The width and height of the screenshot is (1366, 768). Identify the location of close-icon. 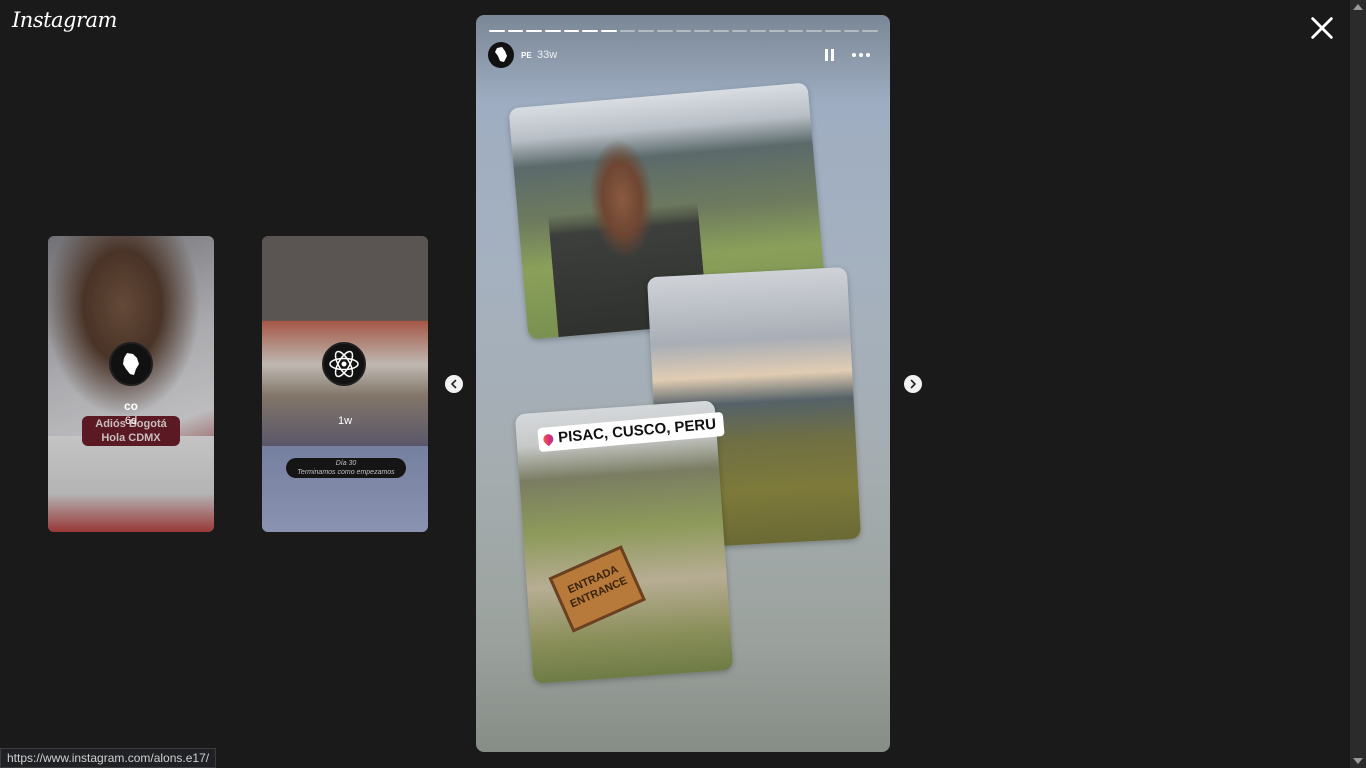
(1322, 28).